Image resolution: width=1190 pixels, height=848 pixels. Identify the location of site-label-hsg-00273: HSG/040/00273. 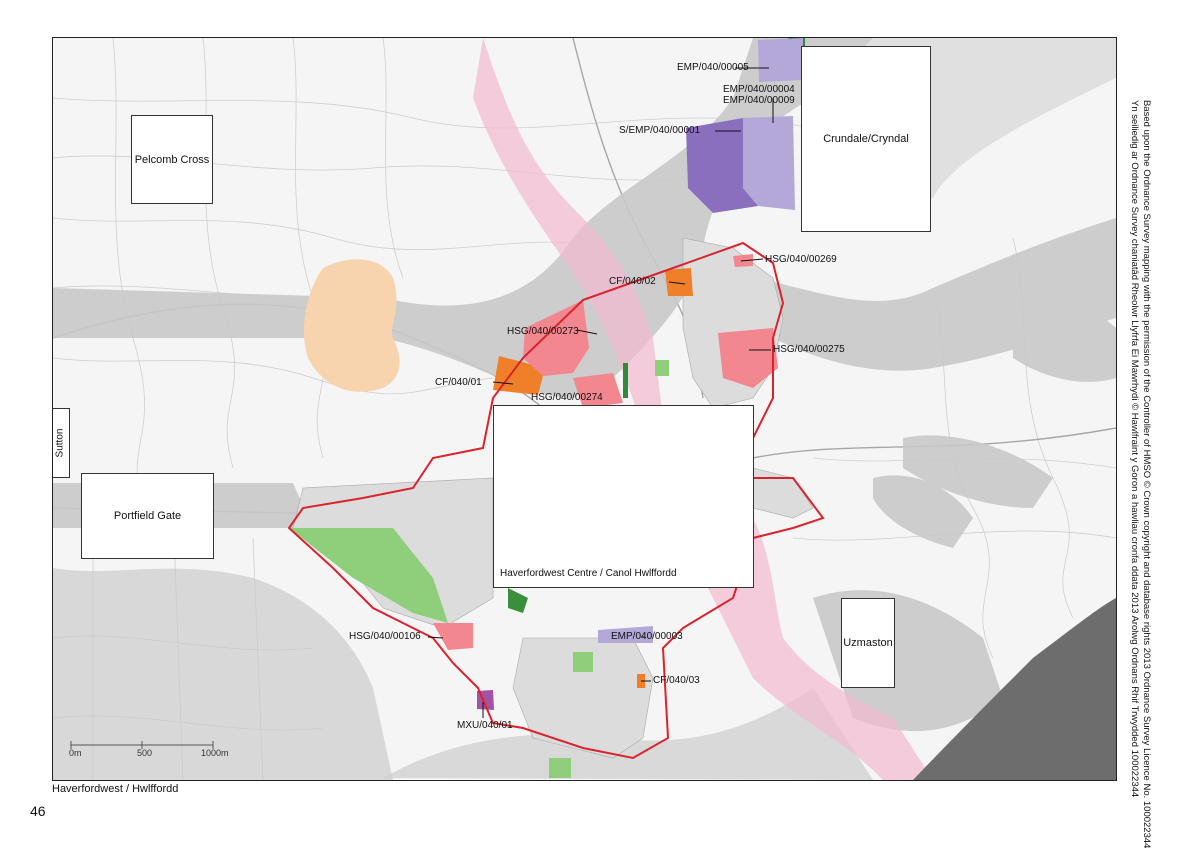
(543, 331).